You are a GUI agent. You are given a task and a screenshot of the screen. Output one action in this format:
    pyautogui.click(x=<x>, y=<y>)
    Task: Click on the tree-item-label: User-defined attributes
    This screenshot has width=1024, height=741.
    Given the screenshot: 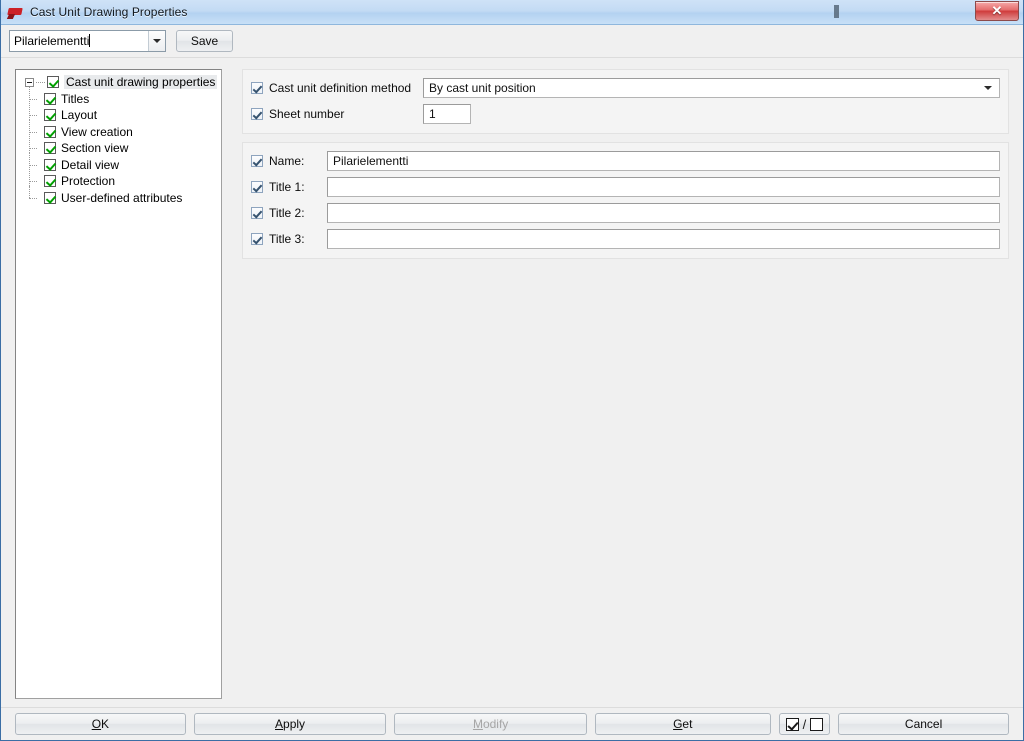 What is the action you would take?
    pyautogui.click(x=122, y=197)
    